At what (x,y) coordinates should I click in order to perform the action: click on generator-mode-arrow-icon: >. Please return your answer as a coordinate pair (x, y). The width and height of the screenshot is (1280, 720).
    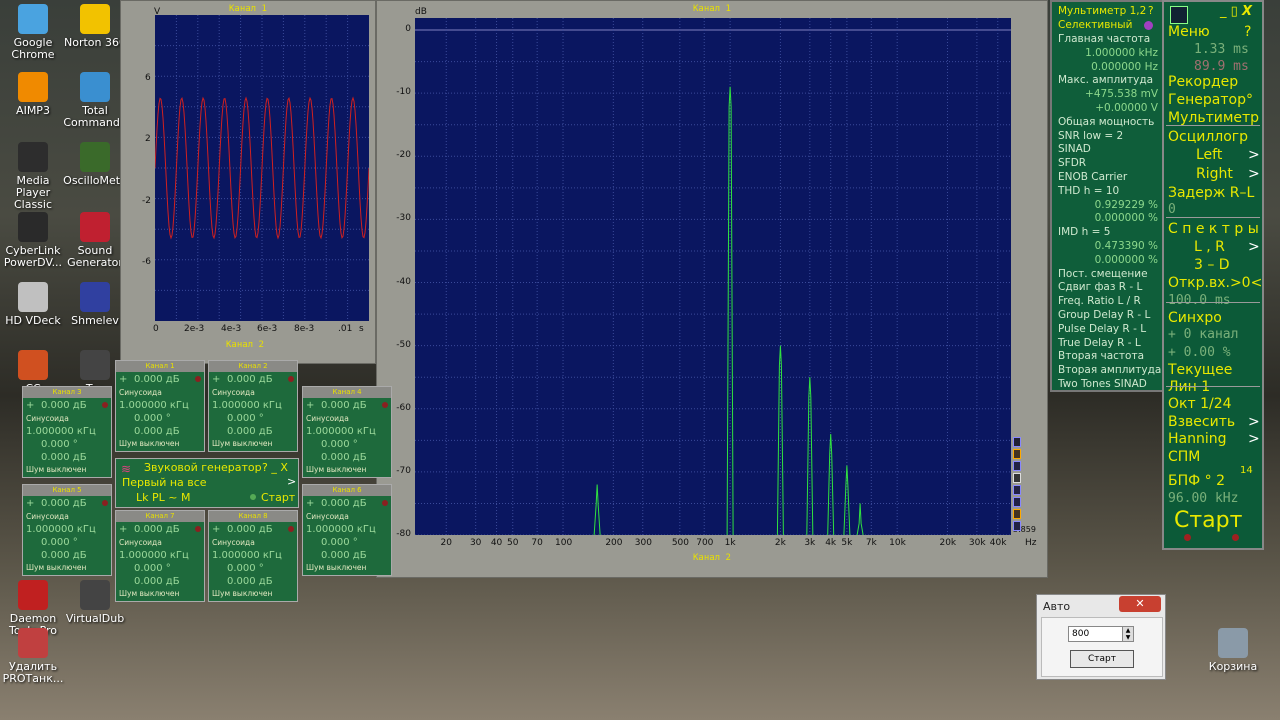
    Looking at the image, I should click on (291, 481).